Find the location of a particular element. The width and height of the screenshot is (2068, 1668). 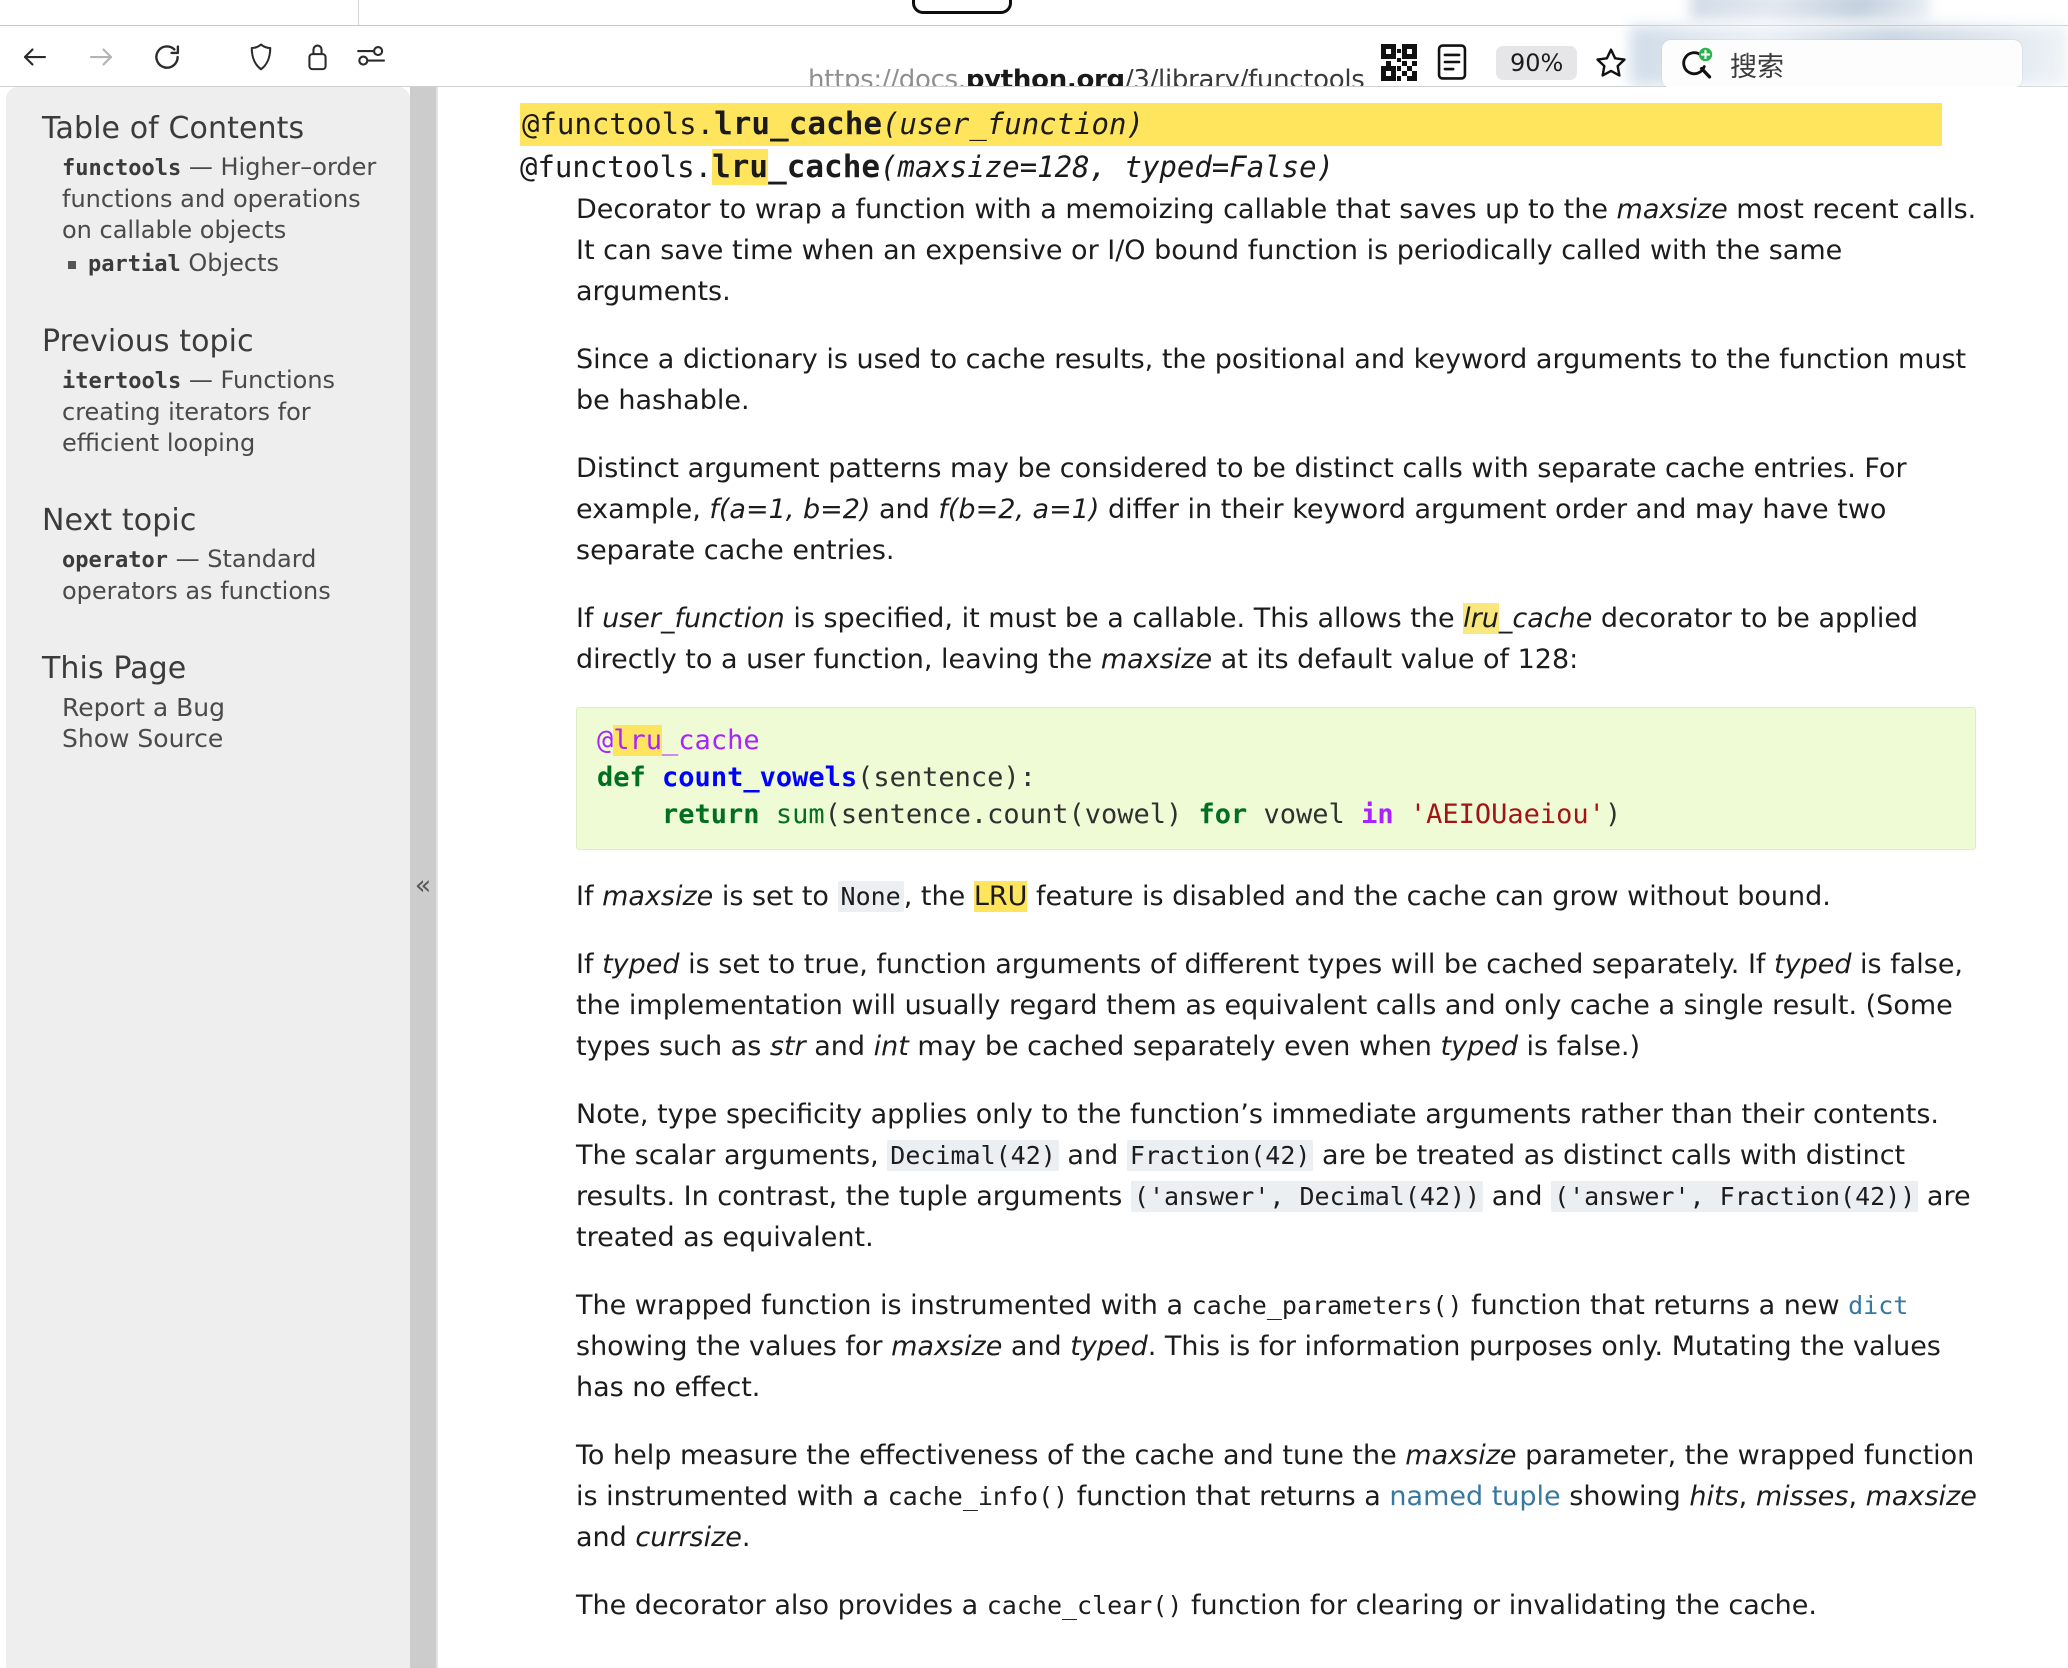

qr-code-icon is located at coordinates (1399, 62).